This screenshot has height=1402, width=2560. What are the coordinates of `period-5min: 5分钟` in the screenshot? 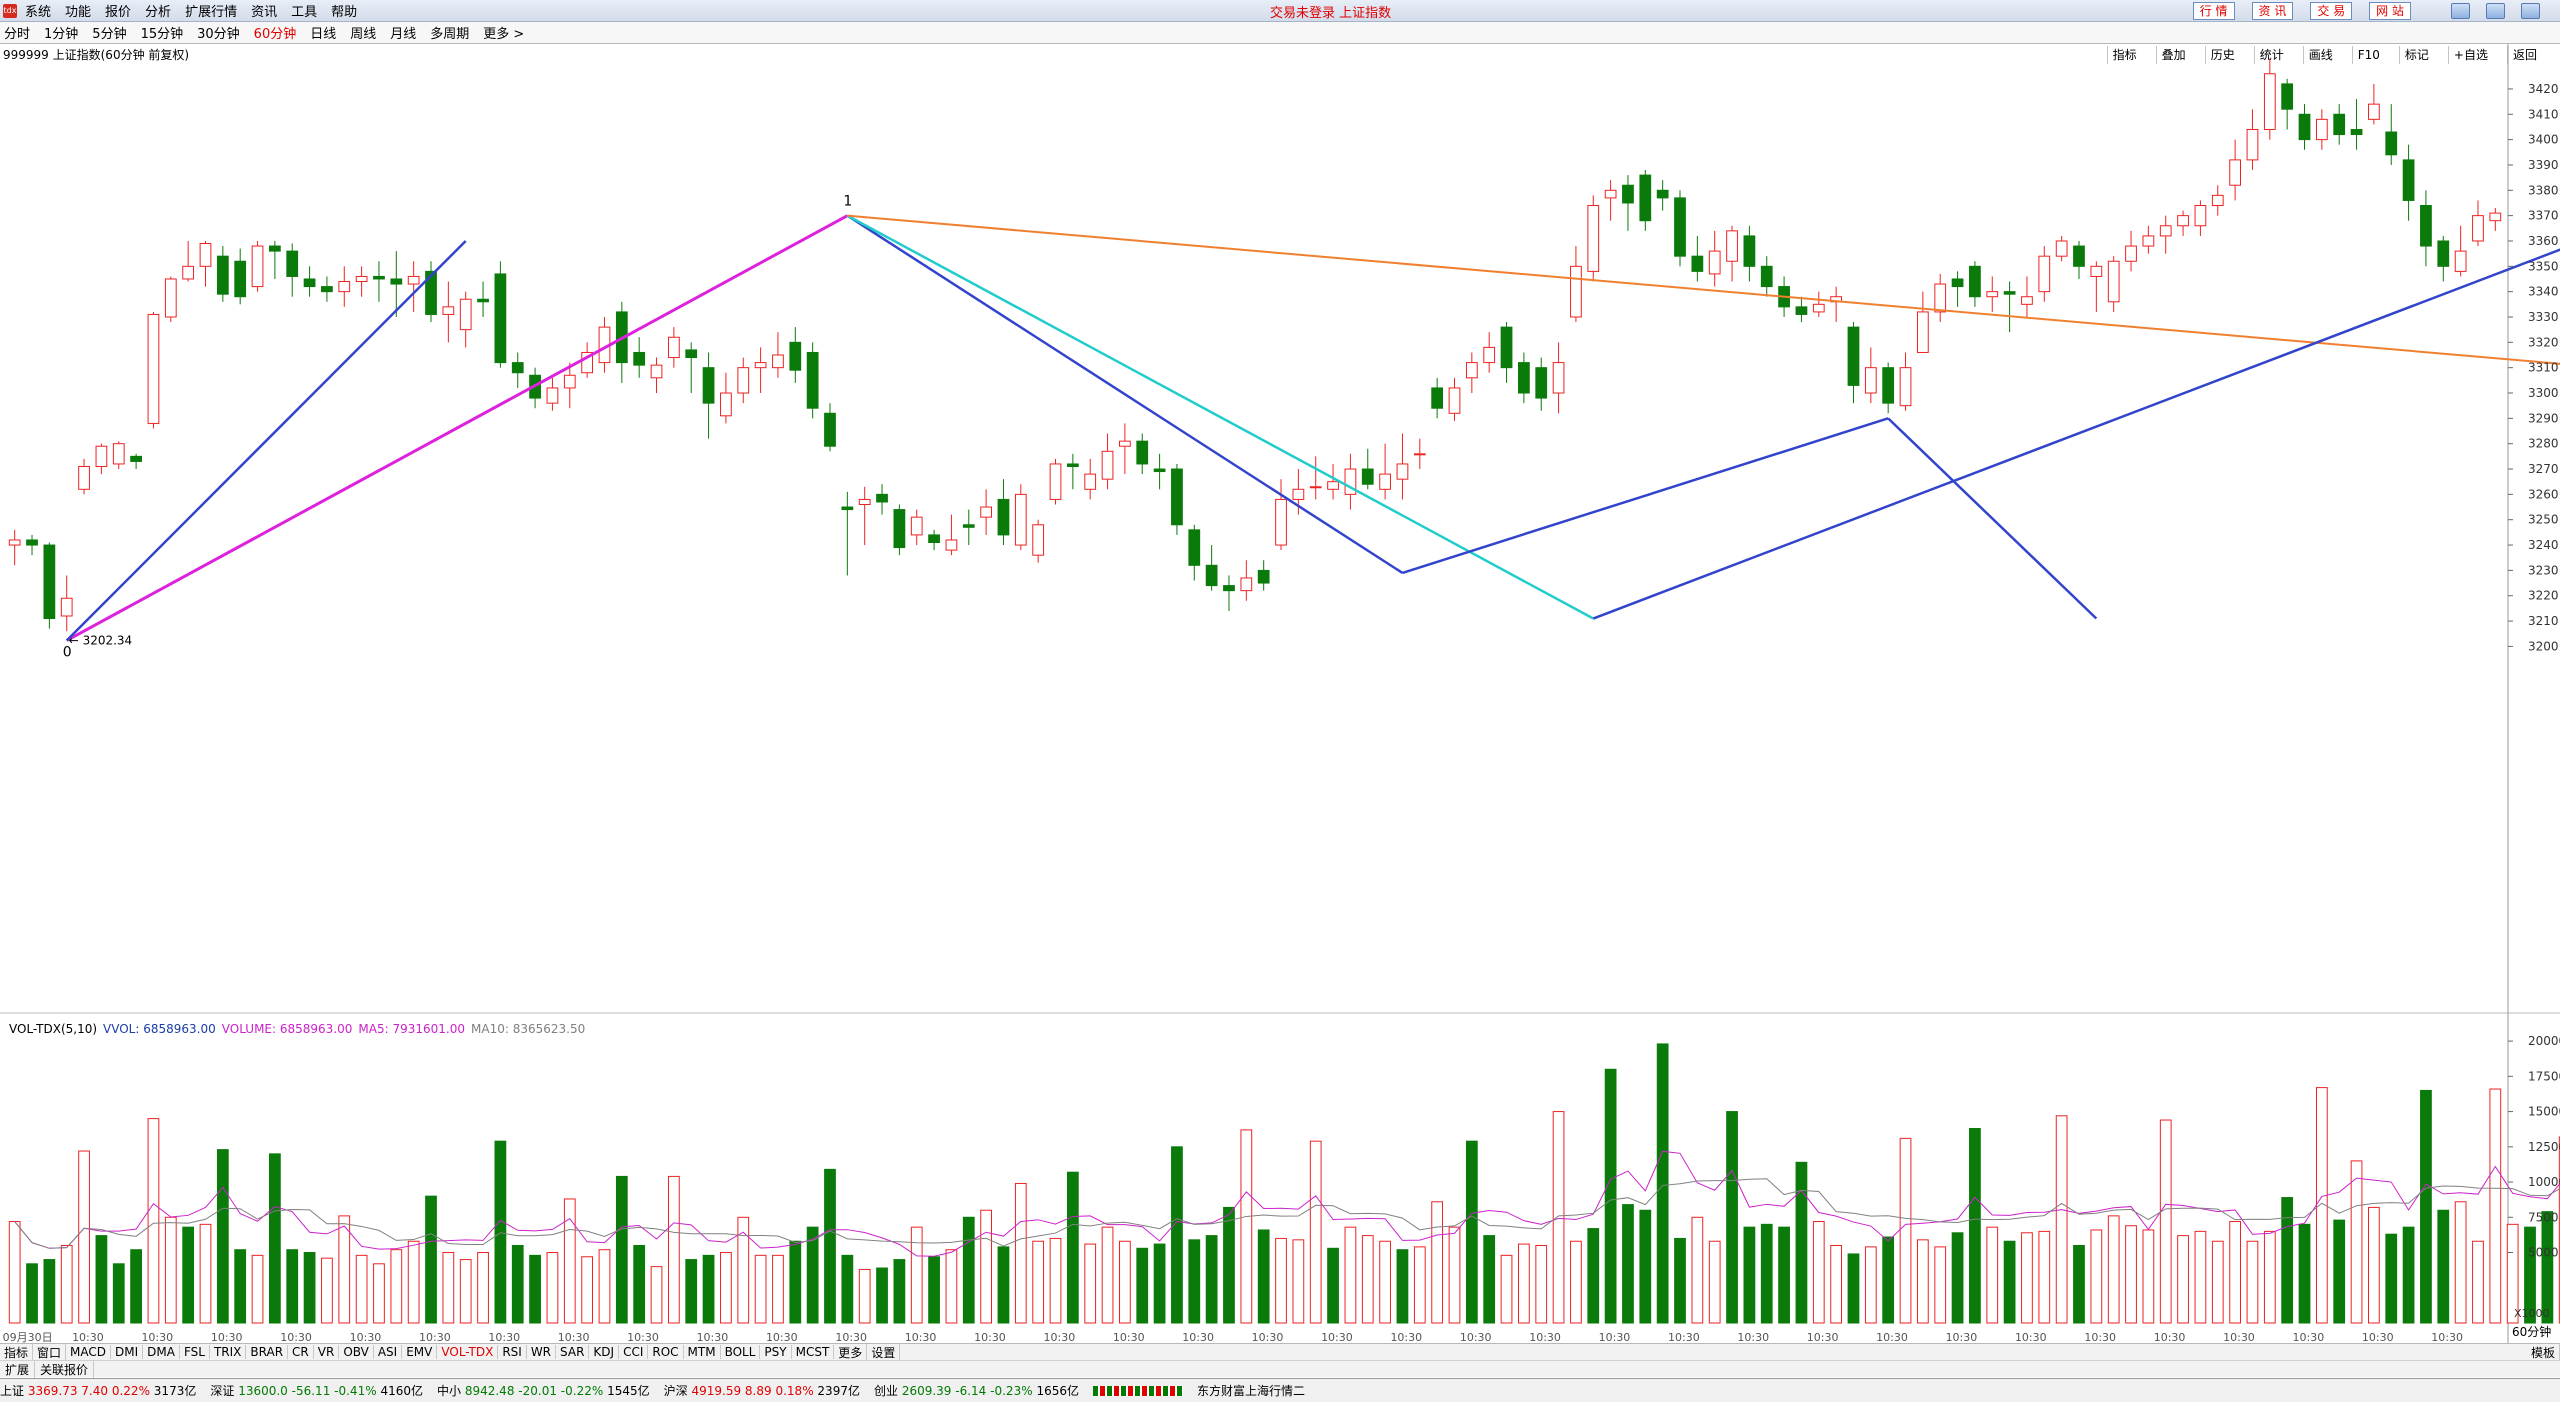 It's located at (109, 32).